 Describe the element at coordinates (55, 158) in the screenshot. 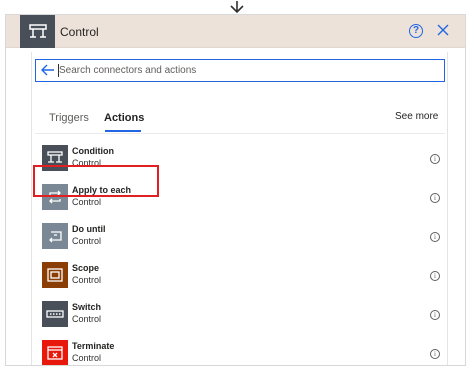

I see `condition-icon` at that location.